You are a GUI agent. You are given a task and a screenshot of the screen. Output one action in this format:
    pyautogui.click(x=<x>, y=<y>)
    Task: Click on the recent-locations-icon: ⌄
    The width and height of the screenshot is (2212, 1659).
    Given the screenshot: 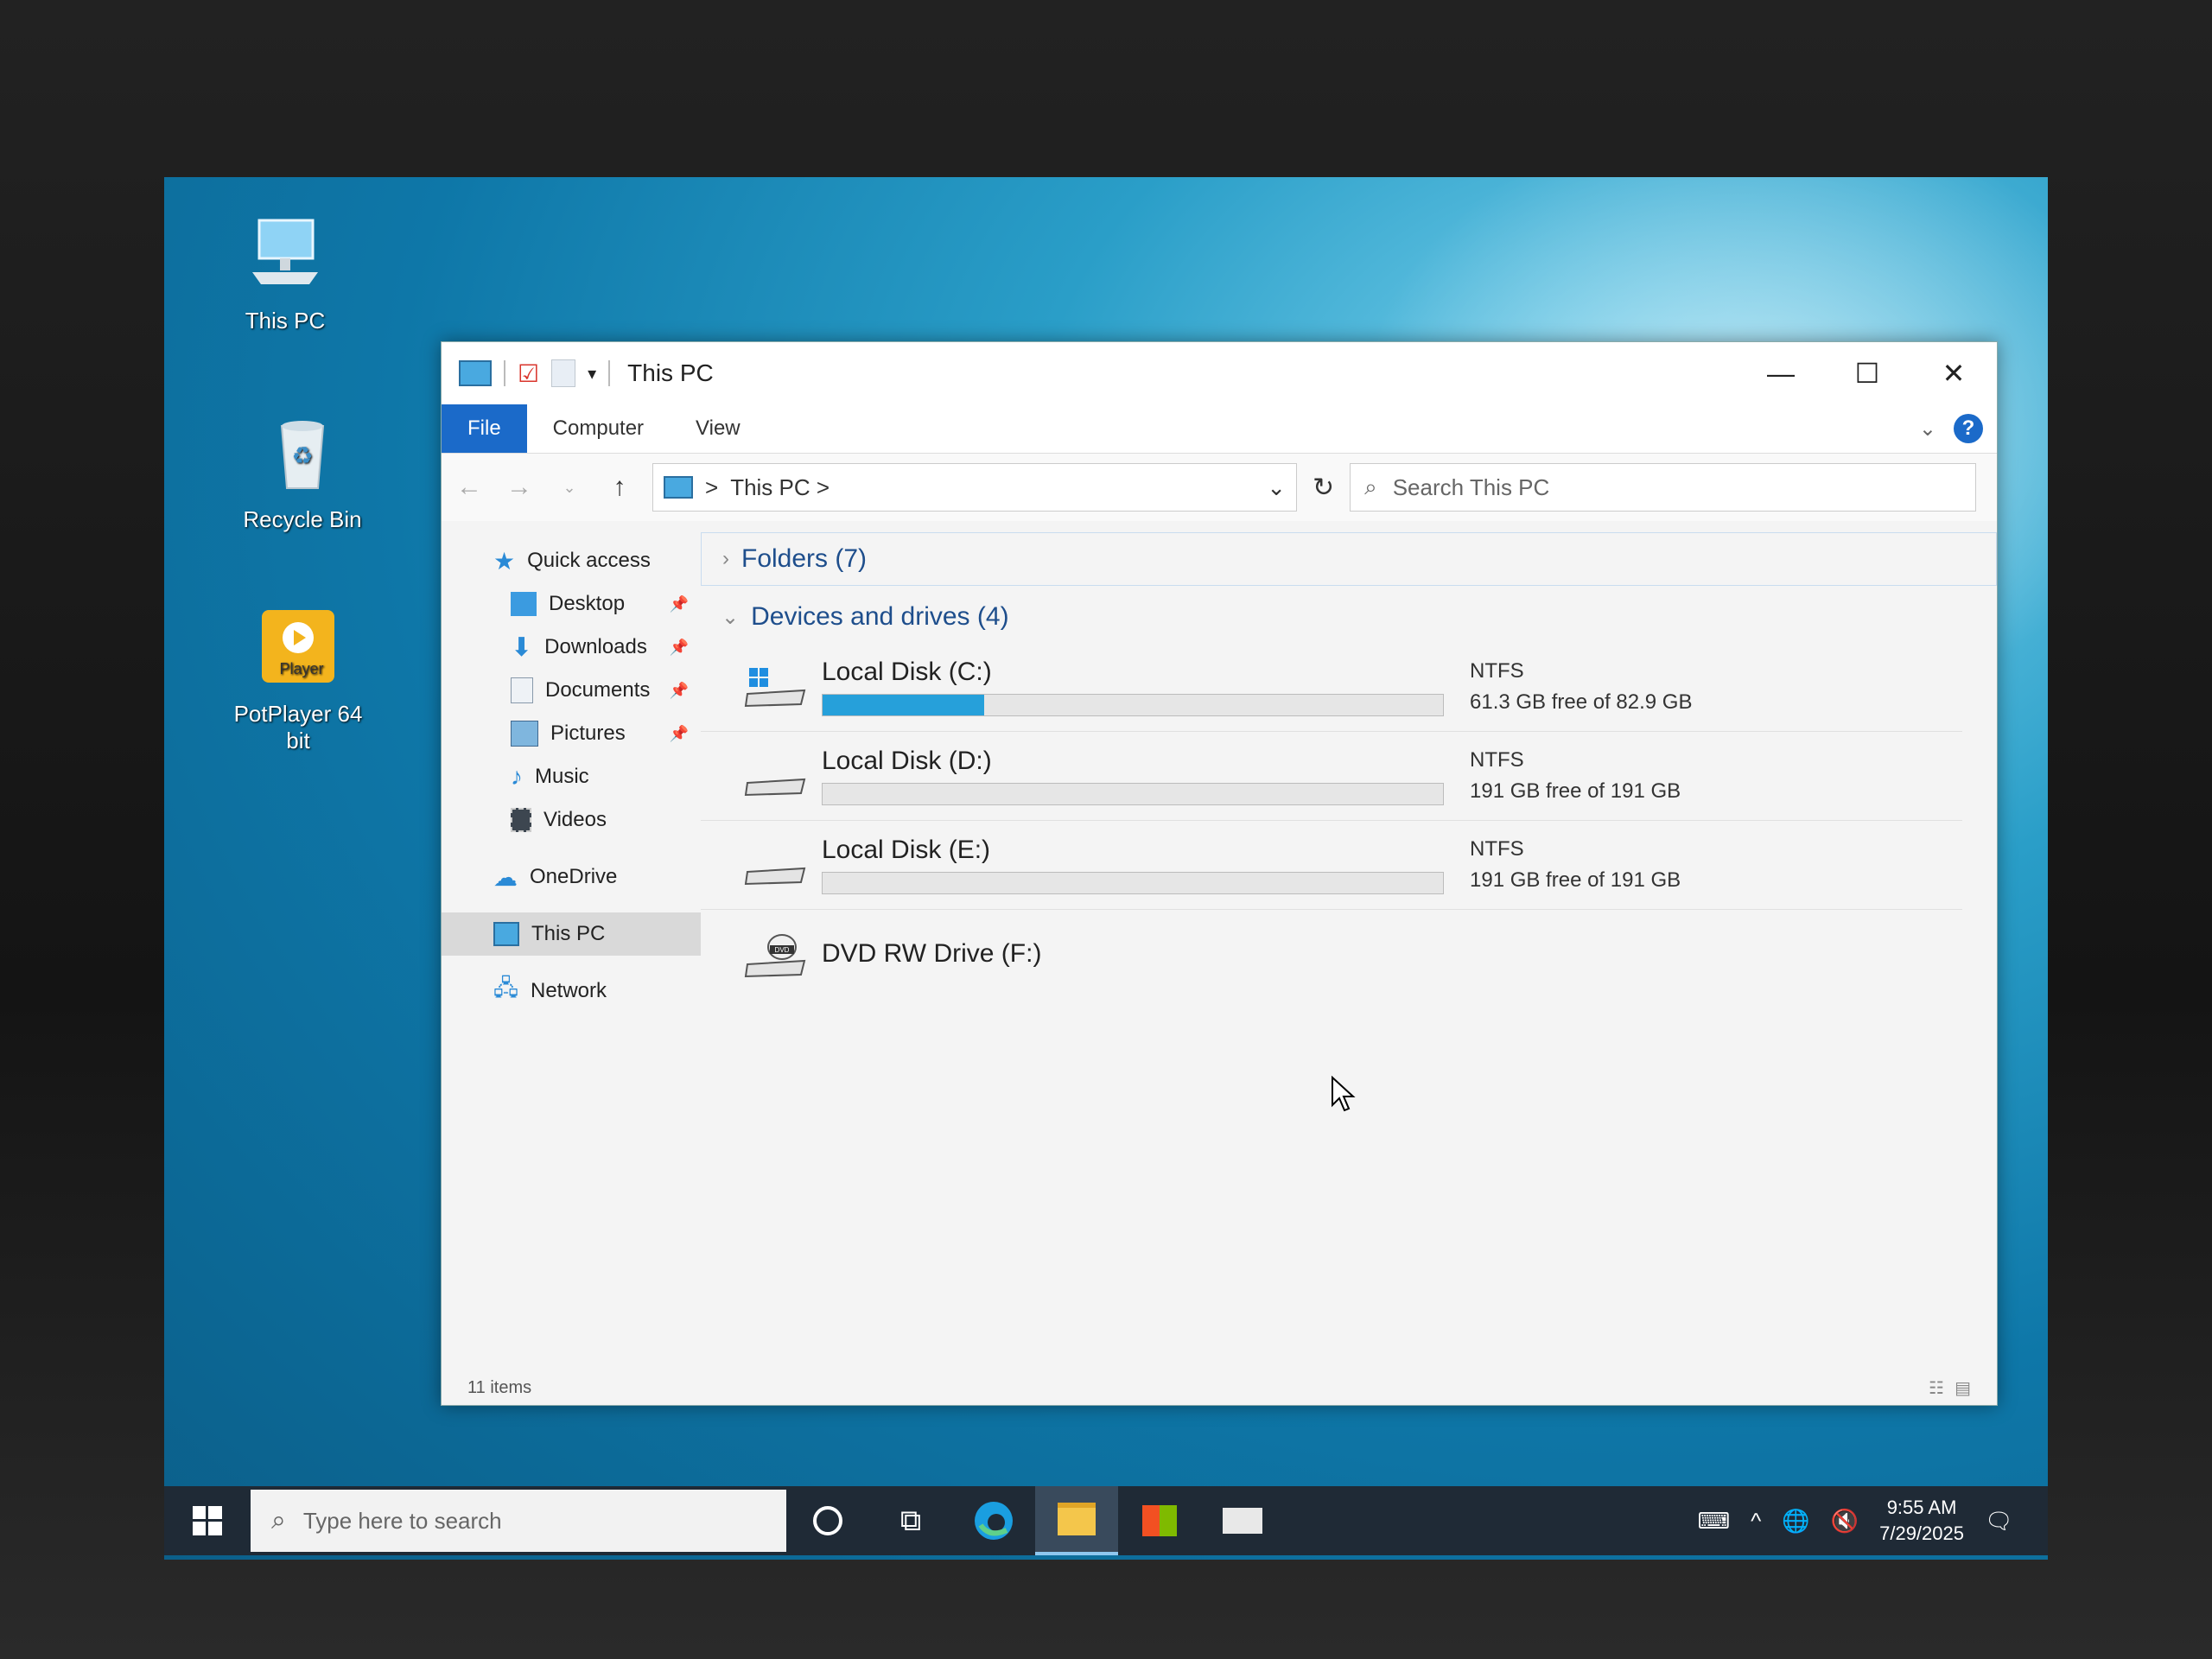 What is the action you would take?
    pyautogui.click(x=569, y=488)
    